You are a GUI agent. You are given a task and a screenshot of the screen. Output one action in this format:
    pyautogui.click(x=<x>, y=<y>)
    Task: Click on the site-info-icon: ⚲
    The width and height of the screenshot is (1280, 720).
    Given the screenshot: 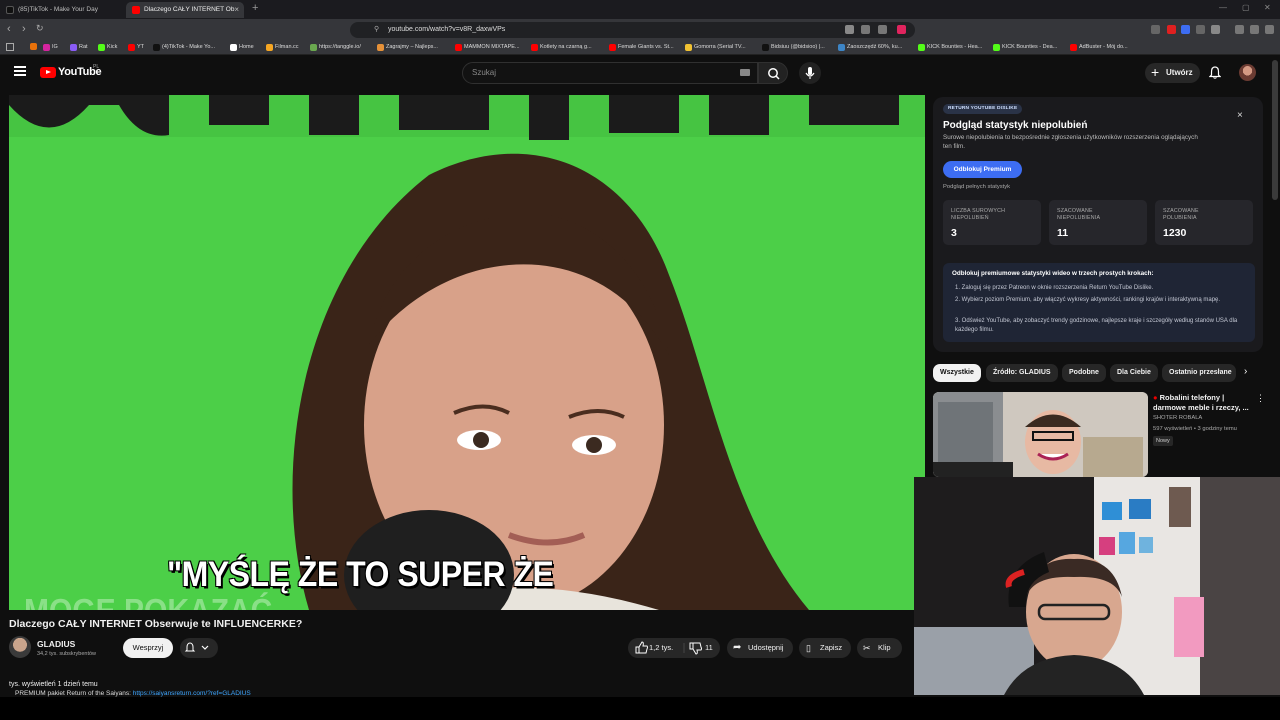 What is the action you would take?
    pyautogui.click(x=376, y=30)
    